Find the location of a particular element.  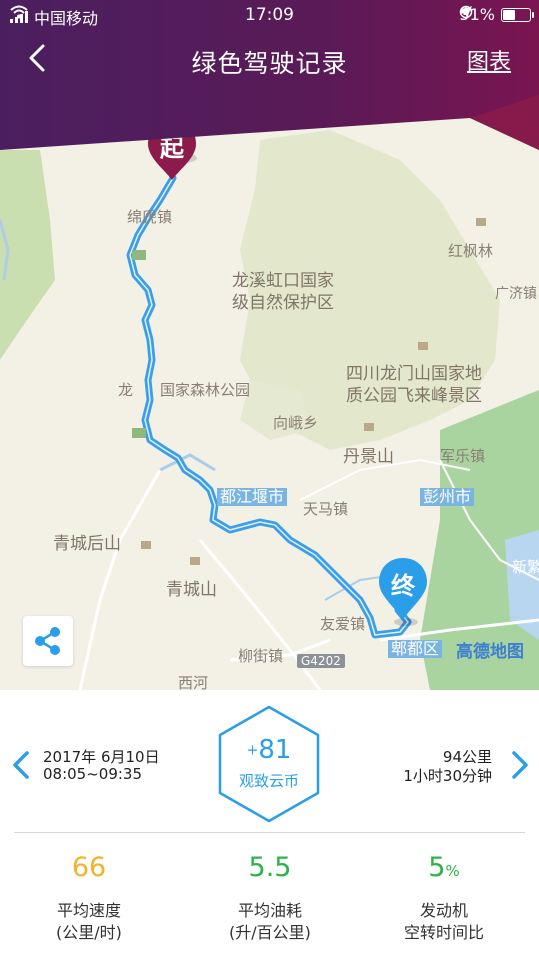

trip-date: 2017年 6月10日 is located at coordinates (101, 757).